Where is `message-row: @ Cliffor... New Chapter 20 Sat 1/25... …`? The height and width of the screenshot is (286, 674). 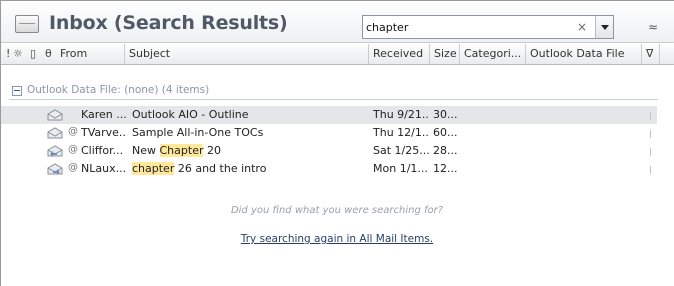 message-row: @ Cliffor... New Chapter 20 Sat 1/25... … is located at coordinates (329, 151).